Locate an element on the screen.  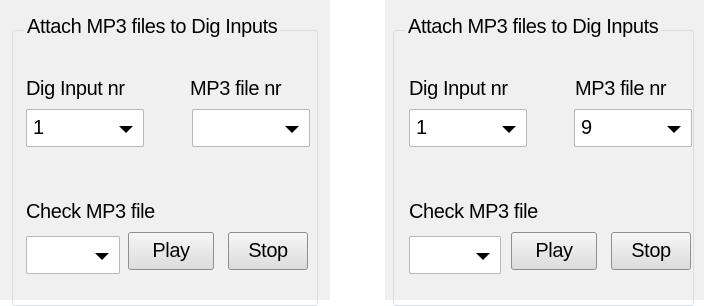
mp3-file-dropdown: 9 is located at coordinates (633, 128).